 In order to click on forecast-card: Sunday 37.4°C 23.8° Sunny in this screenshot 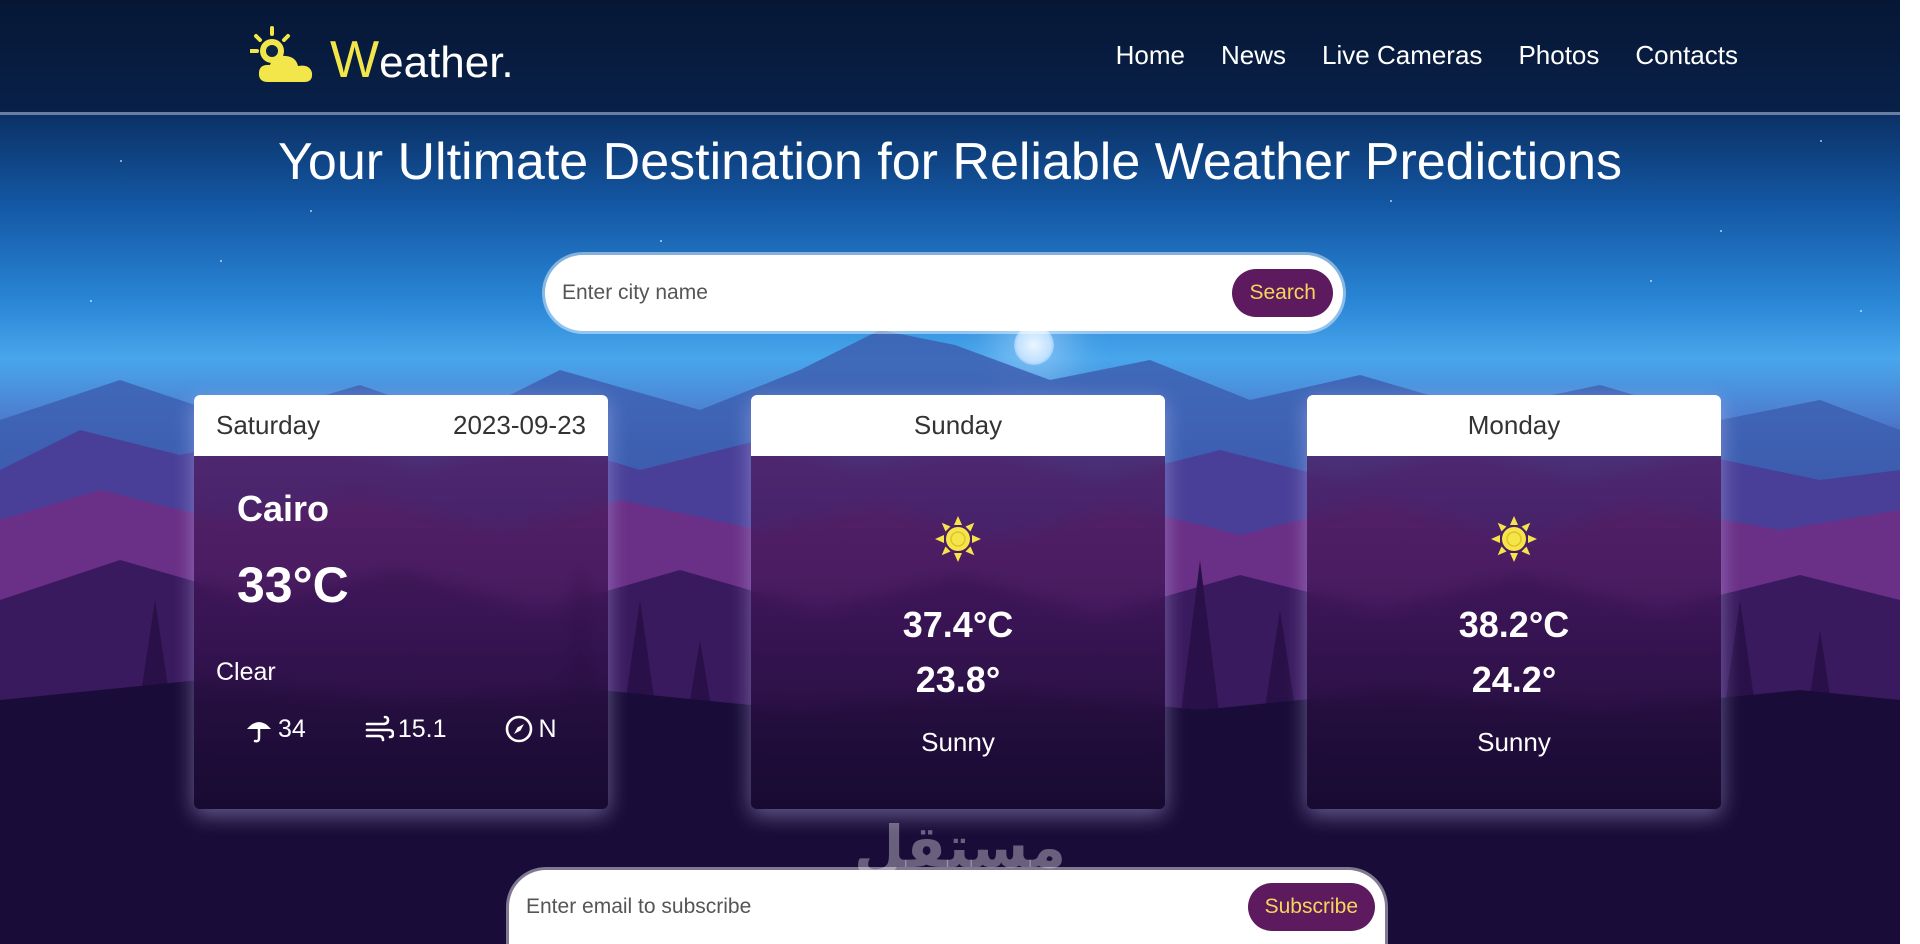, I will do `click(958, 602)`.